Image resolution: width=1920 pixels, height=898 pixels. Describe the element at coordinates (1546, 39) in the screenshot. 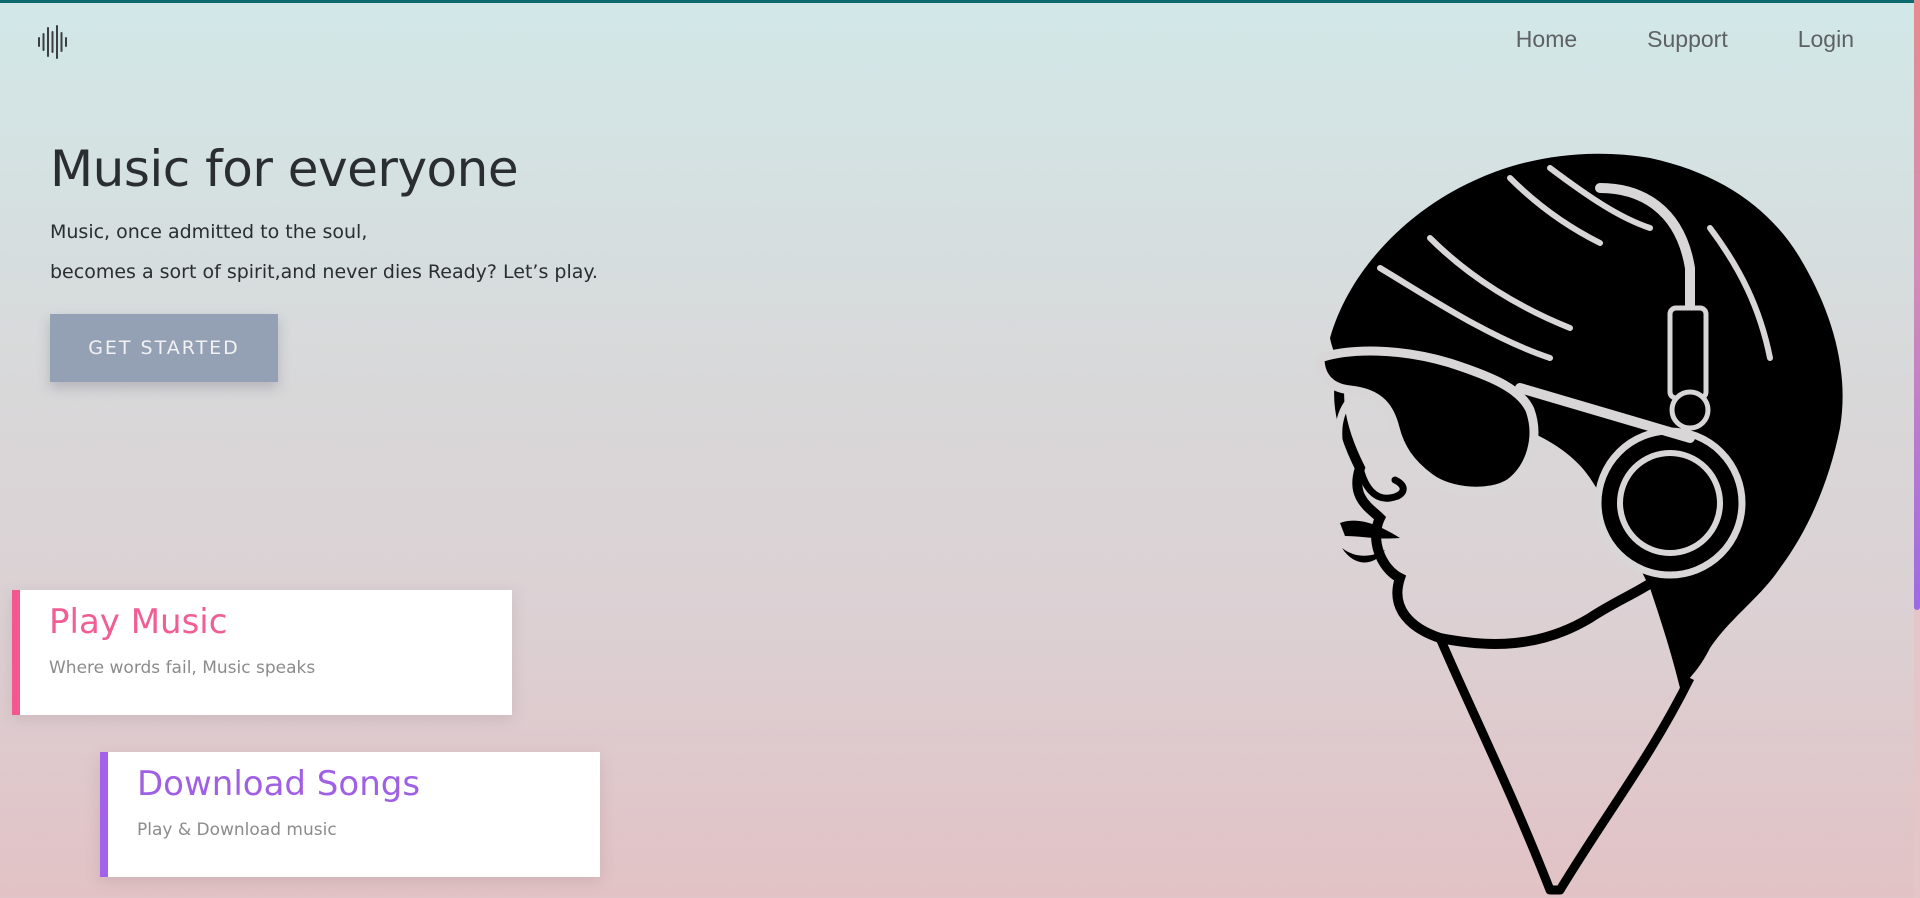

I see `nav-home-link: Home` at that location.